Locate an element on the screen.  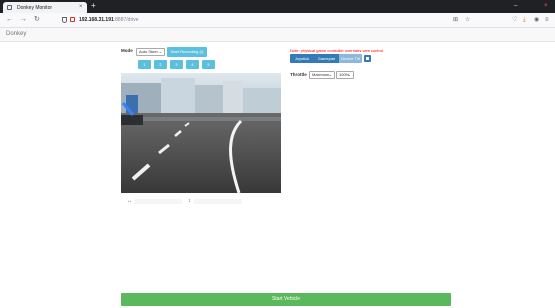
gamepad-button: Gamepad is located at coordinates (326, 58).